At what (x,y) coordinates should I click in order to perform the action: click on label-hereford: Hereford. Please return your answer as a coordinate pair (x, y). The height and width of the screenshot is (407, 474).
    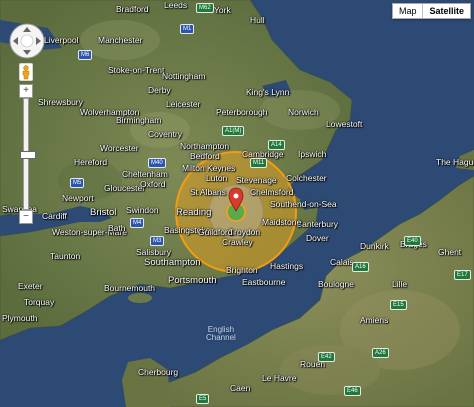
    Looking at the image, I should click on (91, 162).